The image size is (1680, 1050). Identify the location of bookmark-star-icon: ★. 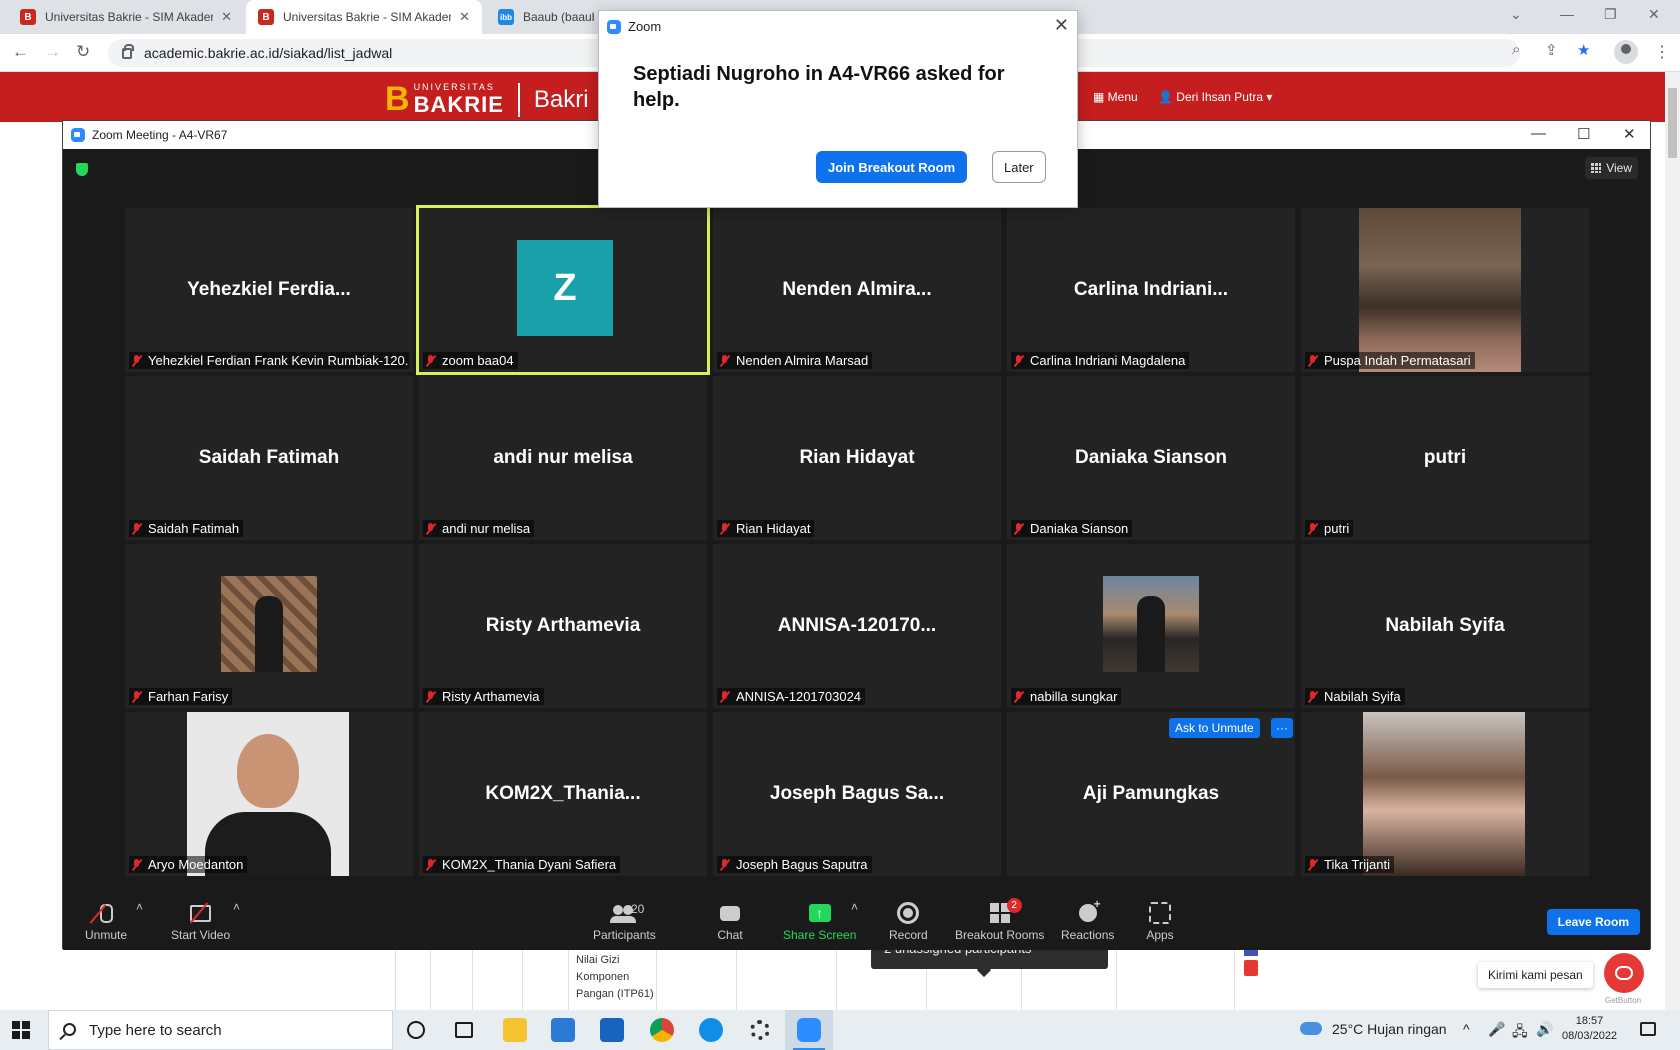
(1583, 50).